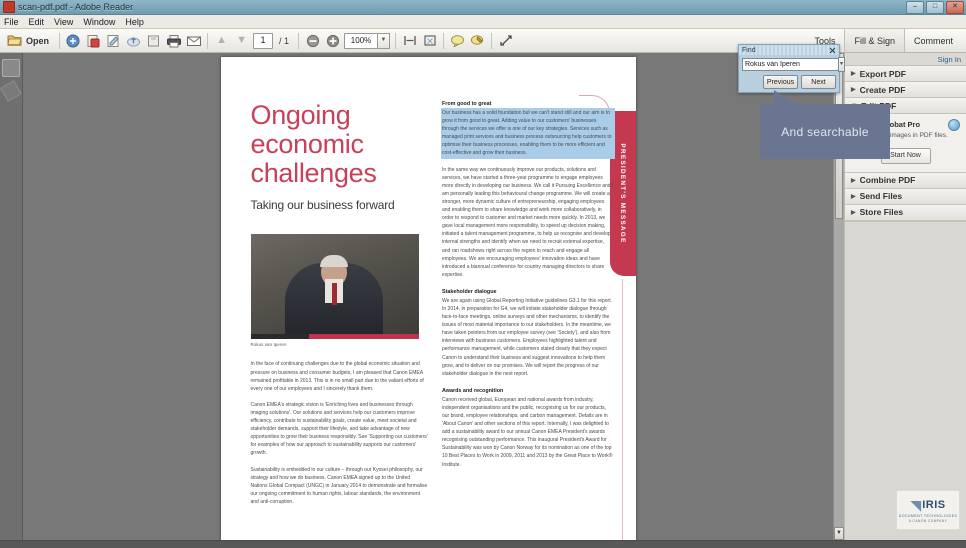 The image size is (966, 548). I want to click on scroll-down-arrow: ▼, so click(839, 533).